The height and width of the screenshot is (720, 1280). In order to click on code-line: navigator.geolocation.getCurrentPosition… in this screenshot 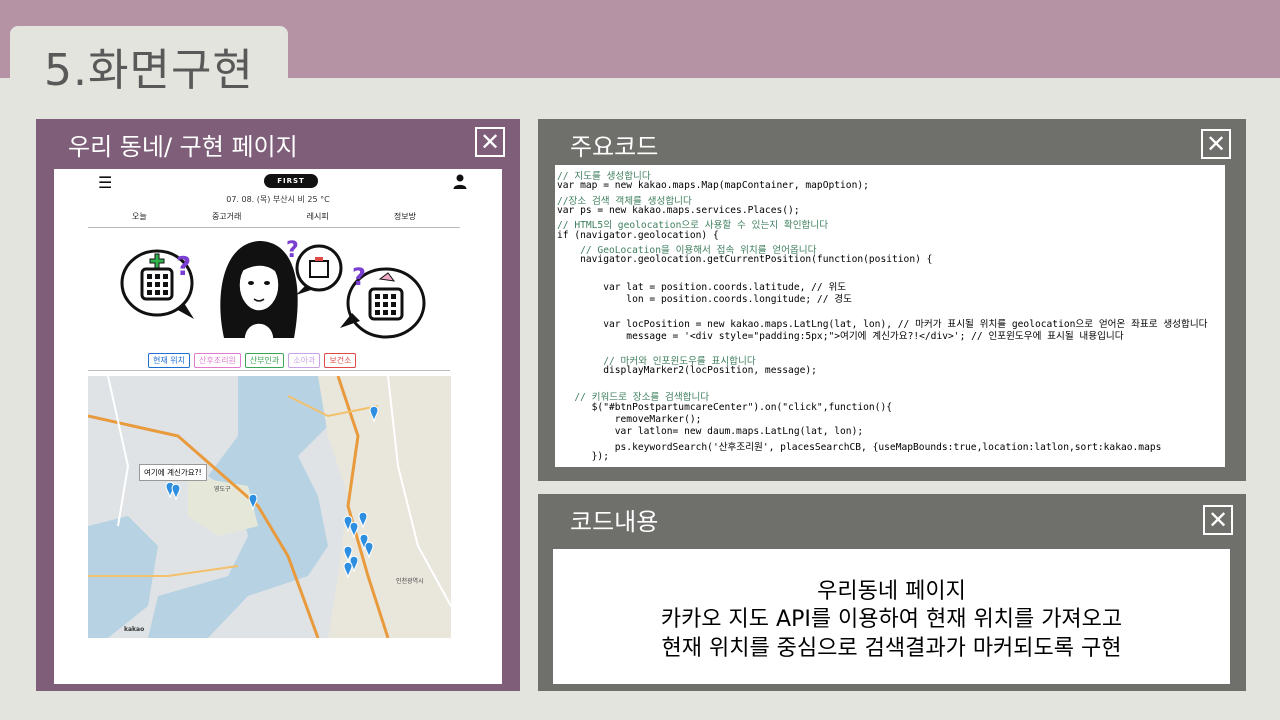, I will do `click(745, 260)`.